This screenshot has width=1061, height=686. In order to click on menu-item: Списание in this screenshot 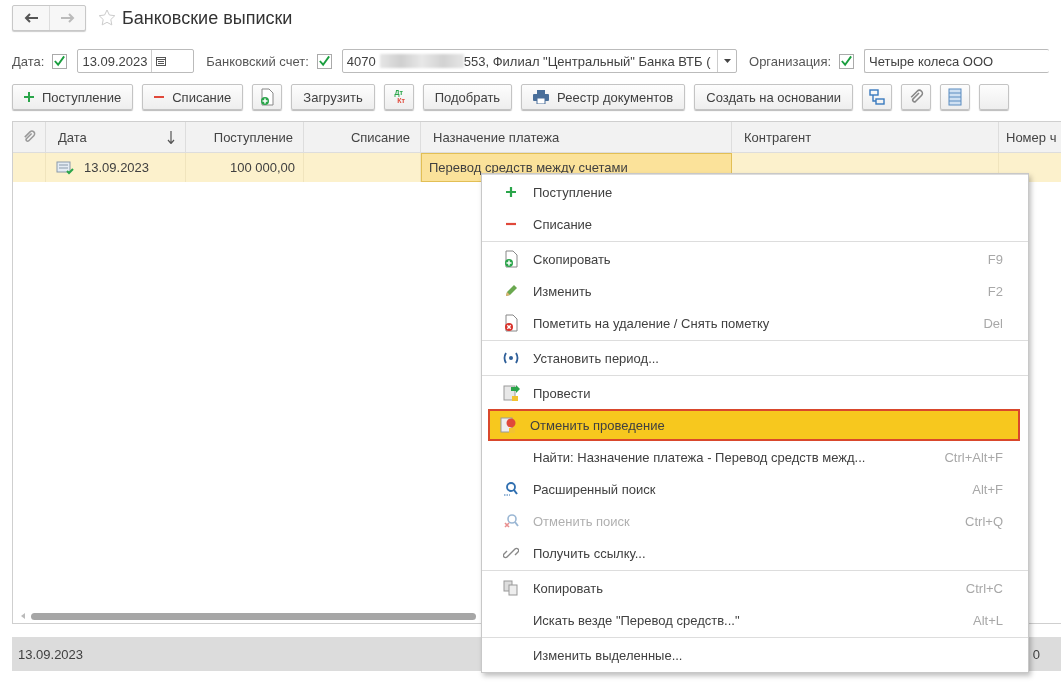, I will do `click(755, 224)`.